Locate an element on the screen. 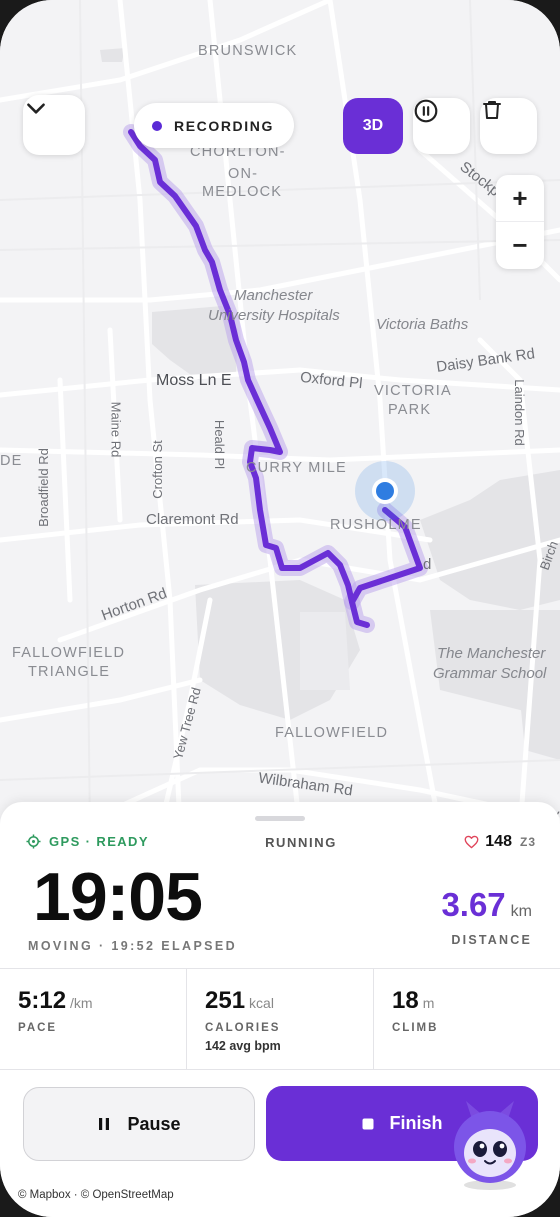  map-label: RUSHOLME is located at coordinates (376, 525).